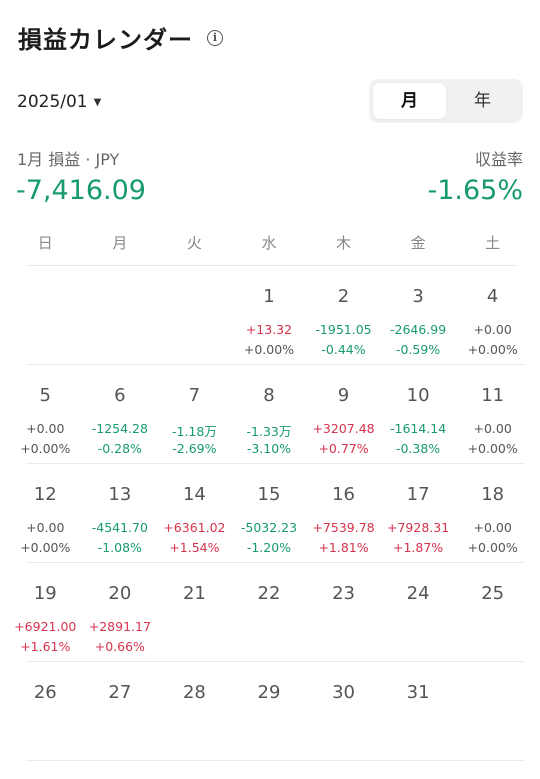 This screenshot has height=779, width=540. I want to click on day-return-rate: +1.87%, so click(418, 547).